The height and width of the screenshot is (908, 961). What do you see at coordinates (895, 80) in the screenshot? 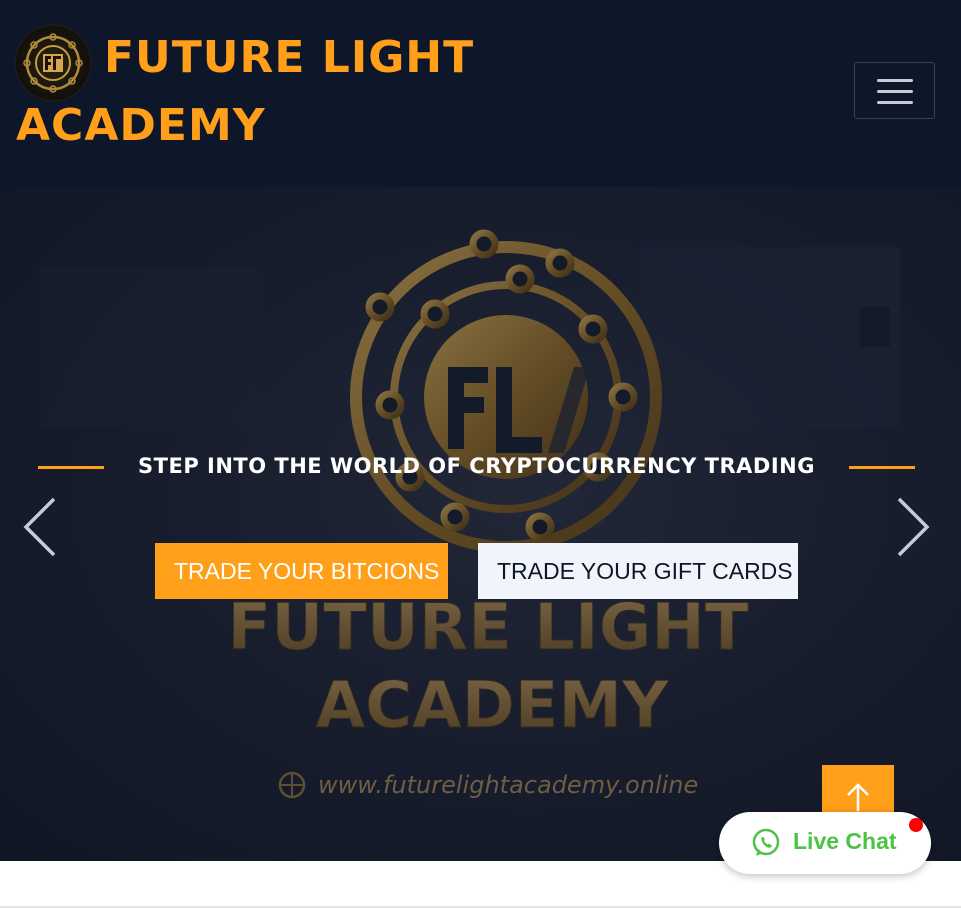
I see `hamburger-menu-icon` at bounding box center [895, 80].